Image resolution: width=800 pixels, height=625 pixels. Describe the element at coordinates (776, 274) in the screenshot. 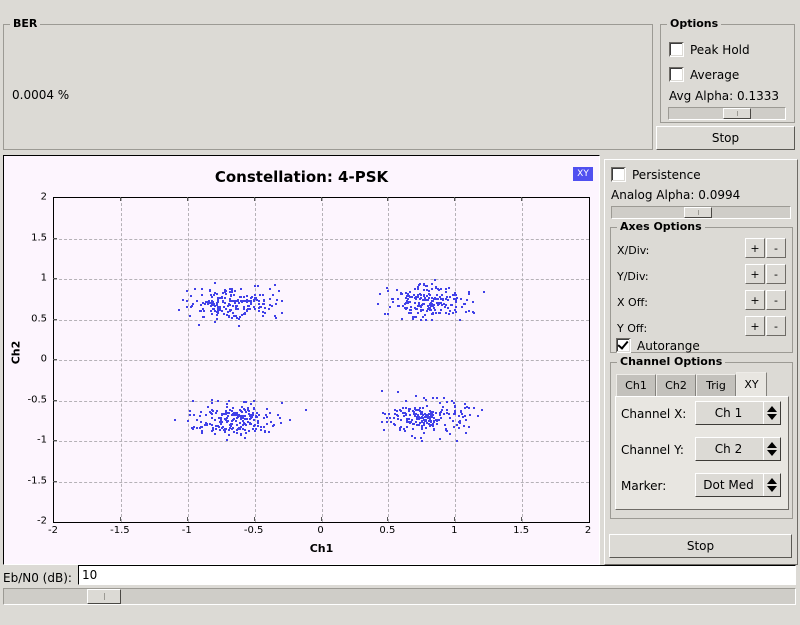

I see `ydiv-minus-button: -` at that location.